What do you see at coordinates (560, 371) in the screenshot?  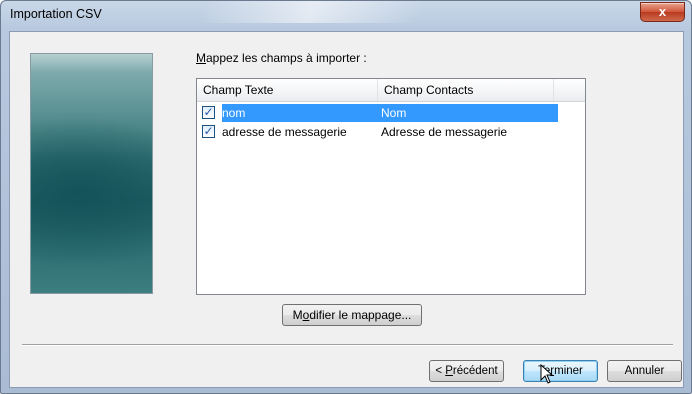 I see `finish-button: Terminer` at bounding box center [560, 371].